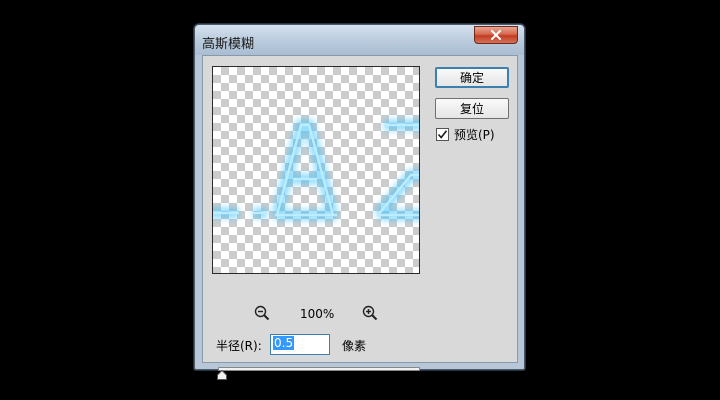 The width and height of the screenshot is (720, 400). I want to click on close-icon, so click(496, 35).